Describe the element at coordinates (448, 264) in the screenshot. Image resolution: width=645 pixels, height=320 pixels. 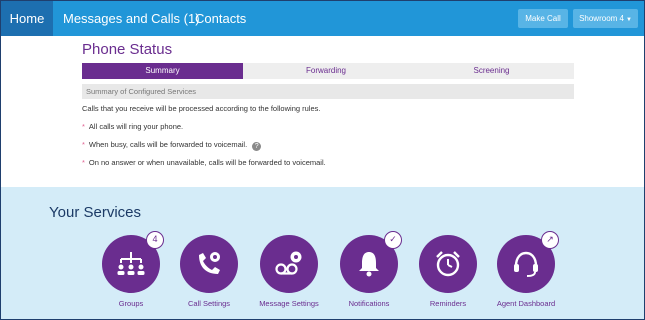
I see `alarm-clock-icon` at that location.